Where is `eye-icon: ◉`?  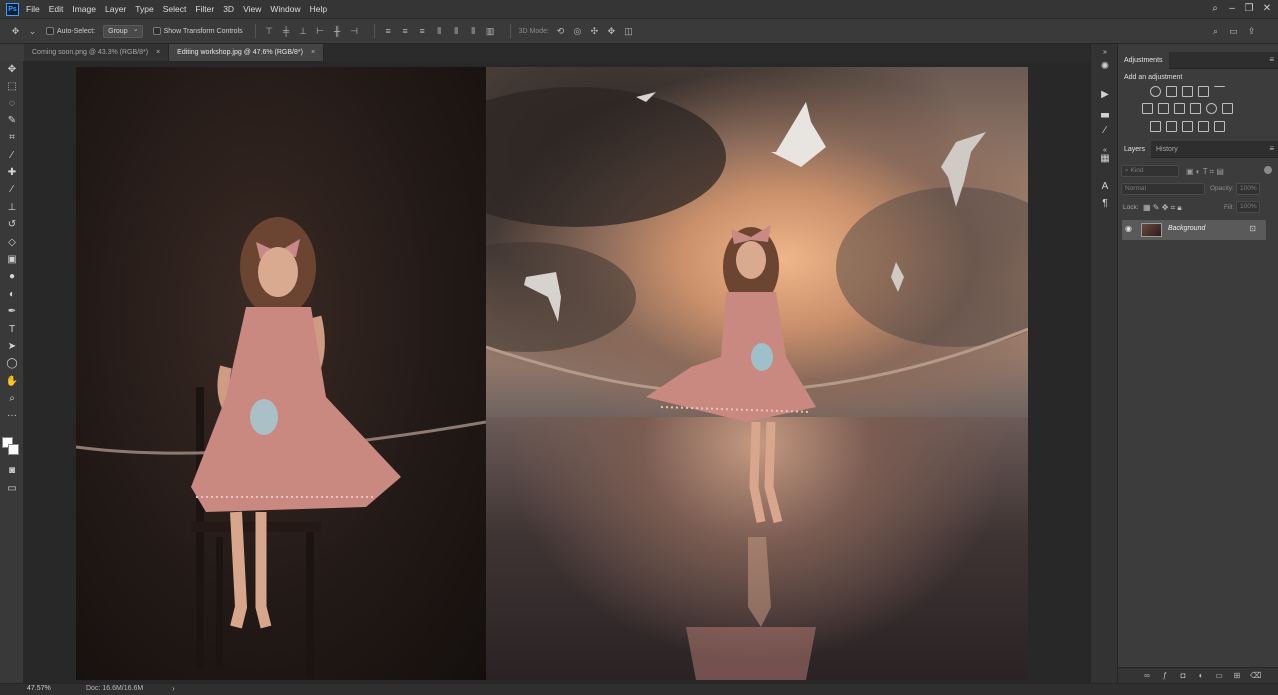
eye-icon: ◉ is located at coordinates (1128, 228).